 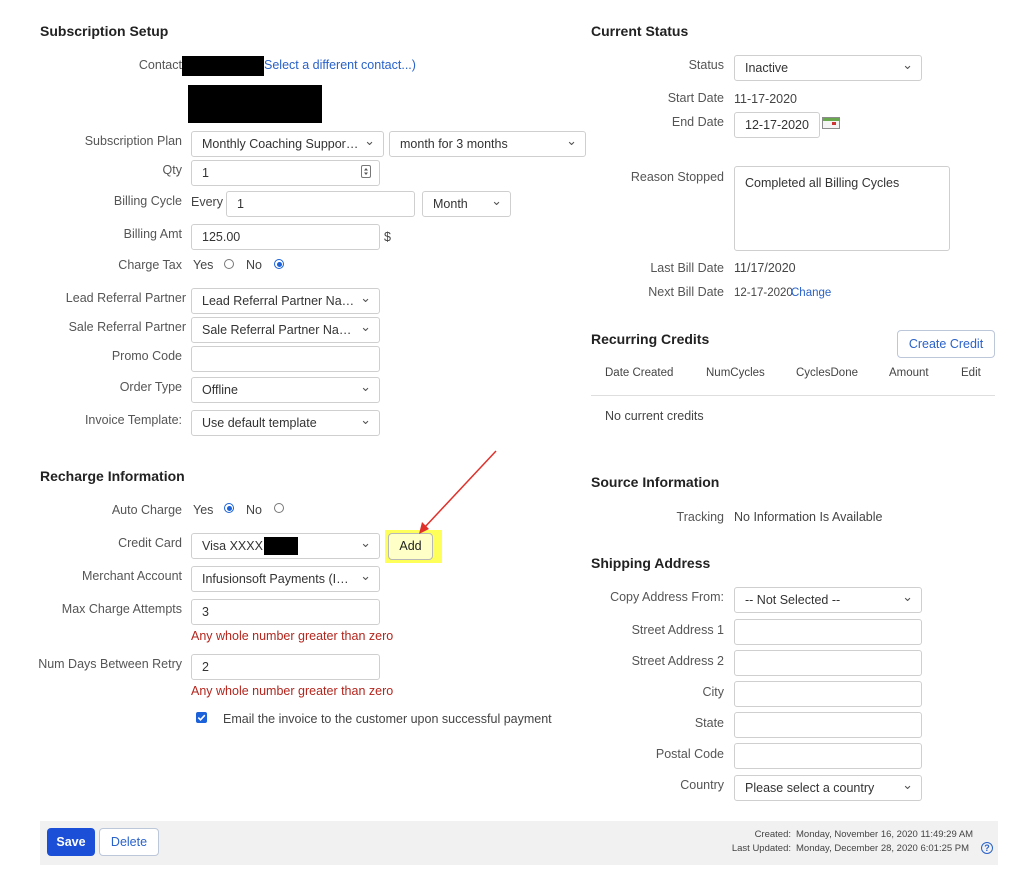 What do you see at coordinates (487, 144) in the screenshot?
I see `plan-period-select: month for 3 months` at bounding box center [487, 144].